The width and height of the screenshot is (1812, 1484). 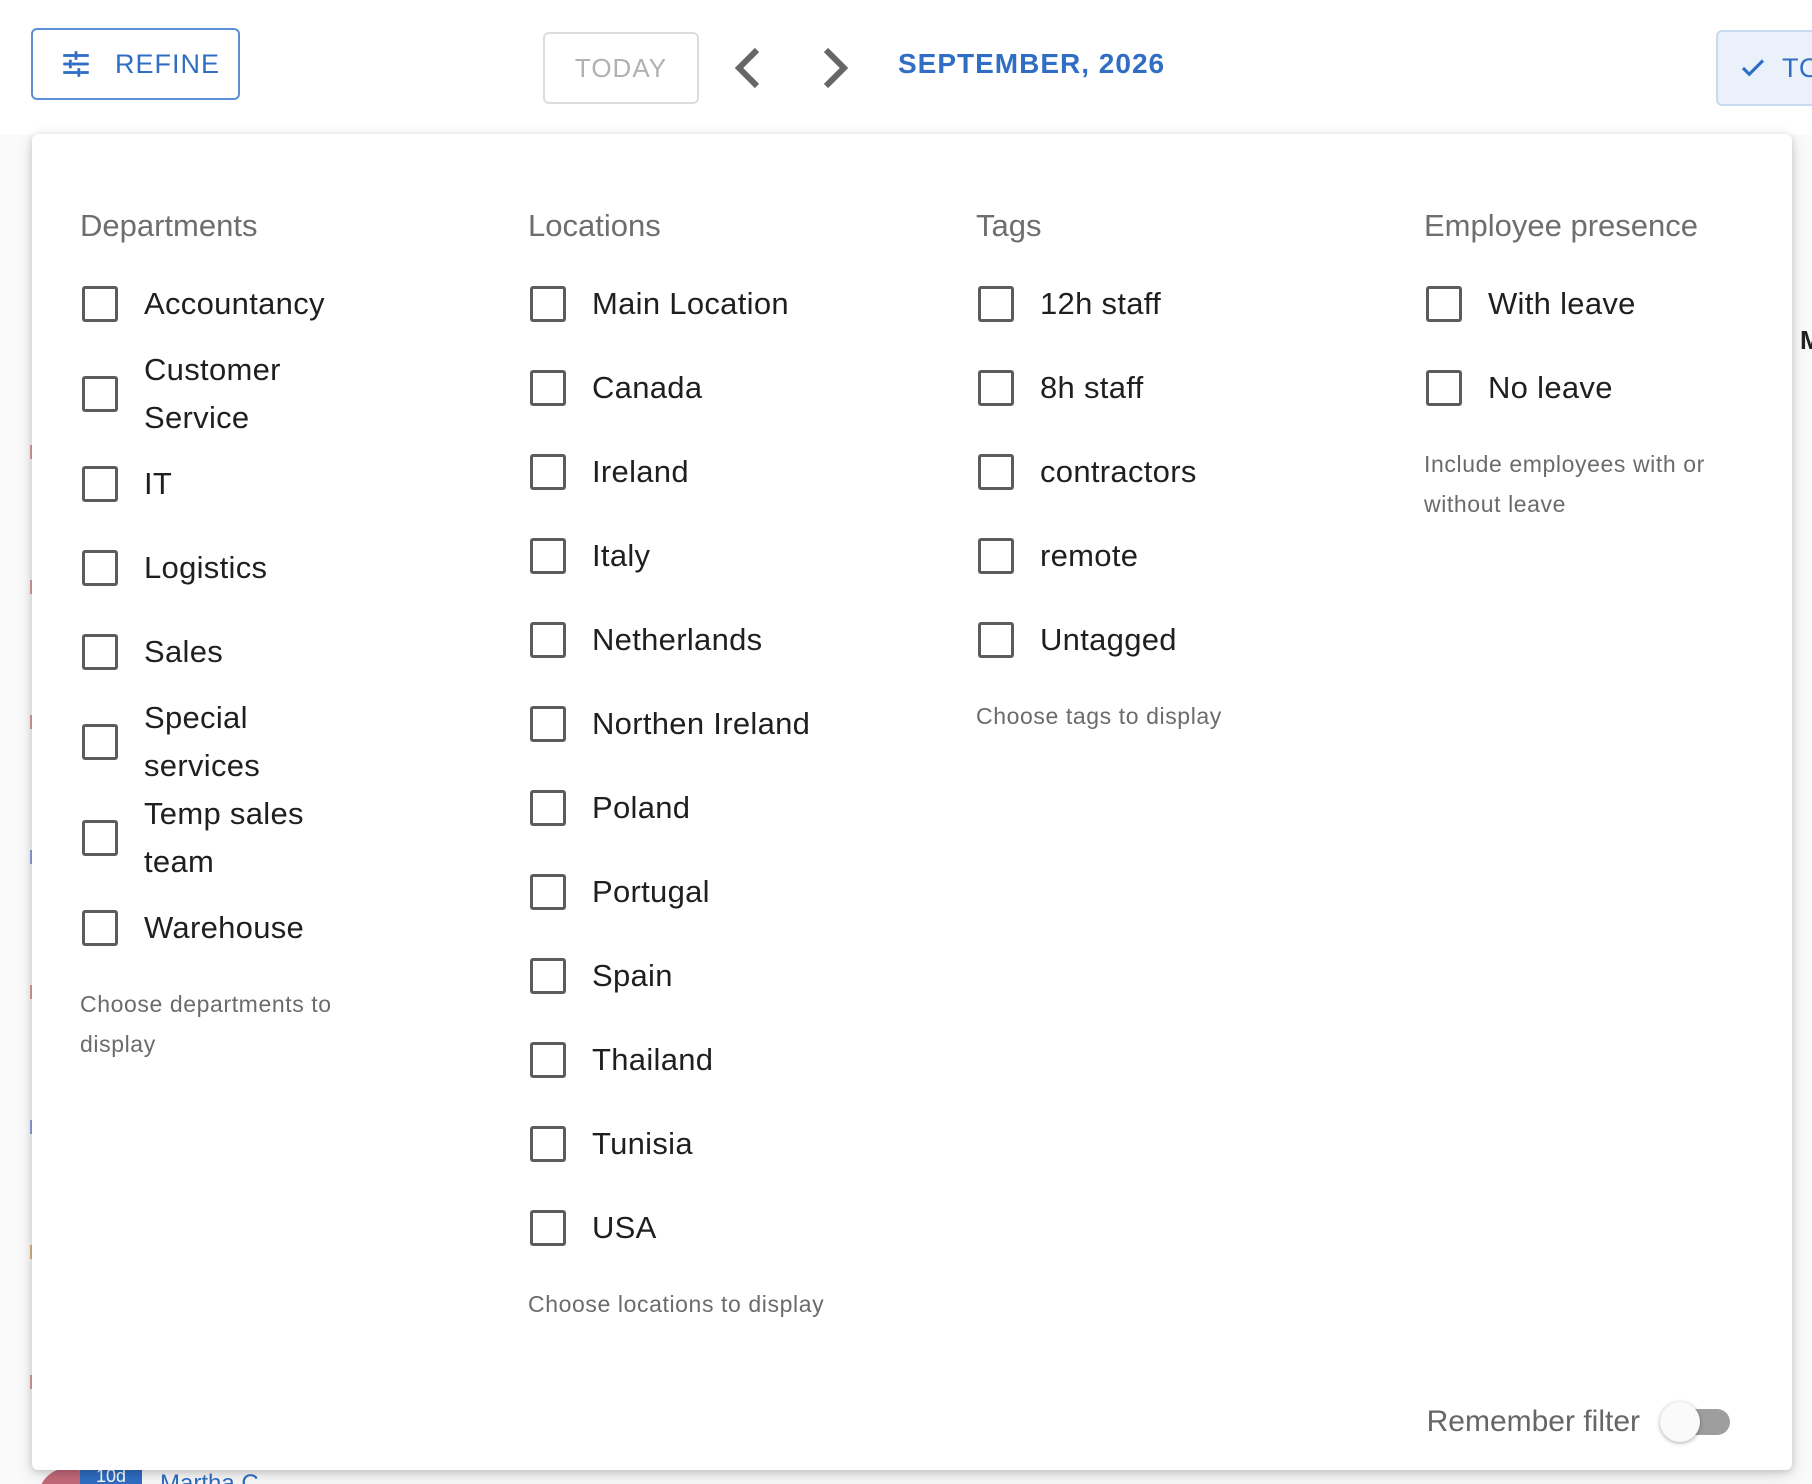 What do you see at coordinates (647, 387) in the screenshot?
I see `filter-option-label: Canada` at bounding box center [647, 387].